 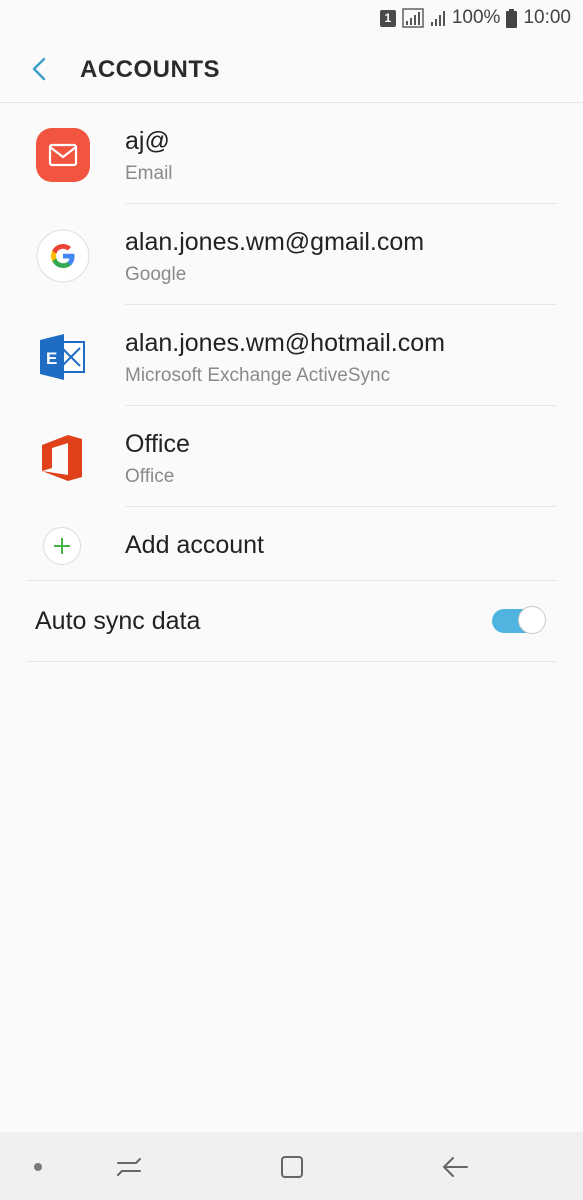 What do you see at coordinates (63, 256) in the screenshot?
I see `google-icon` at bounding box center [63, 256].